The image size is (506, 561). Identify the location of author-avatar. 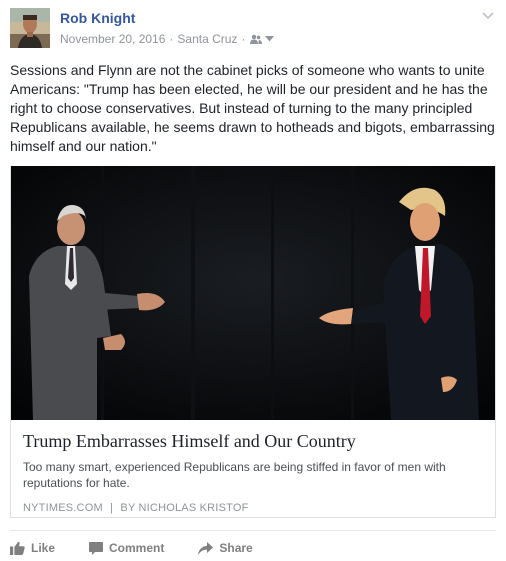
(30, 28).